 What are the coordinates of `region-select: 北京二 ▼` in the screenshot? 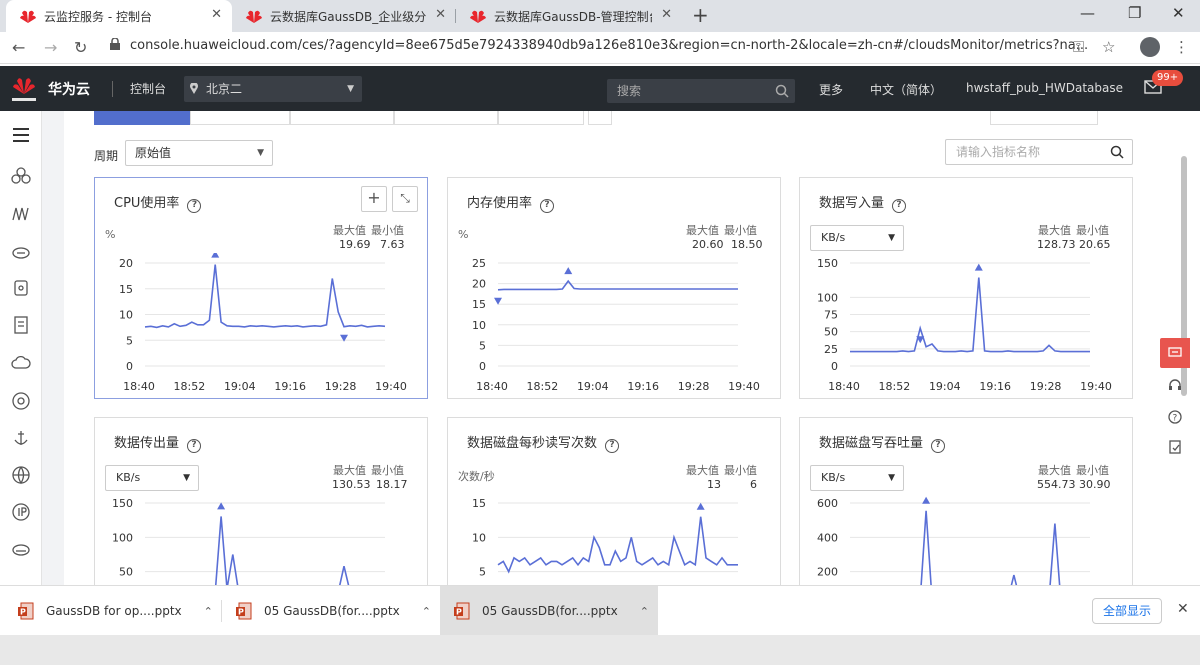 It's located at (273, 89).